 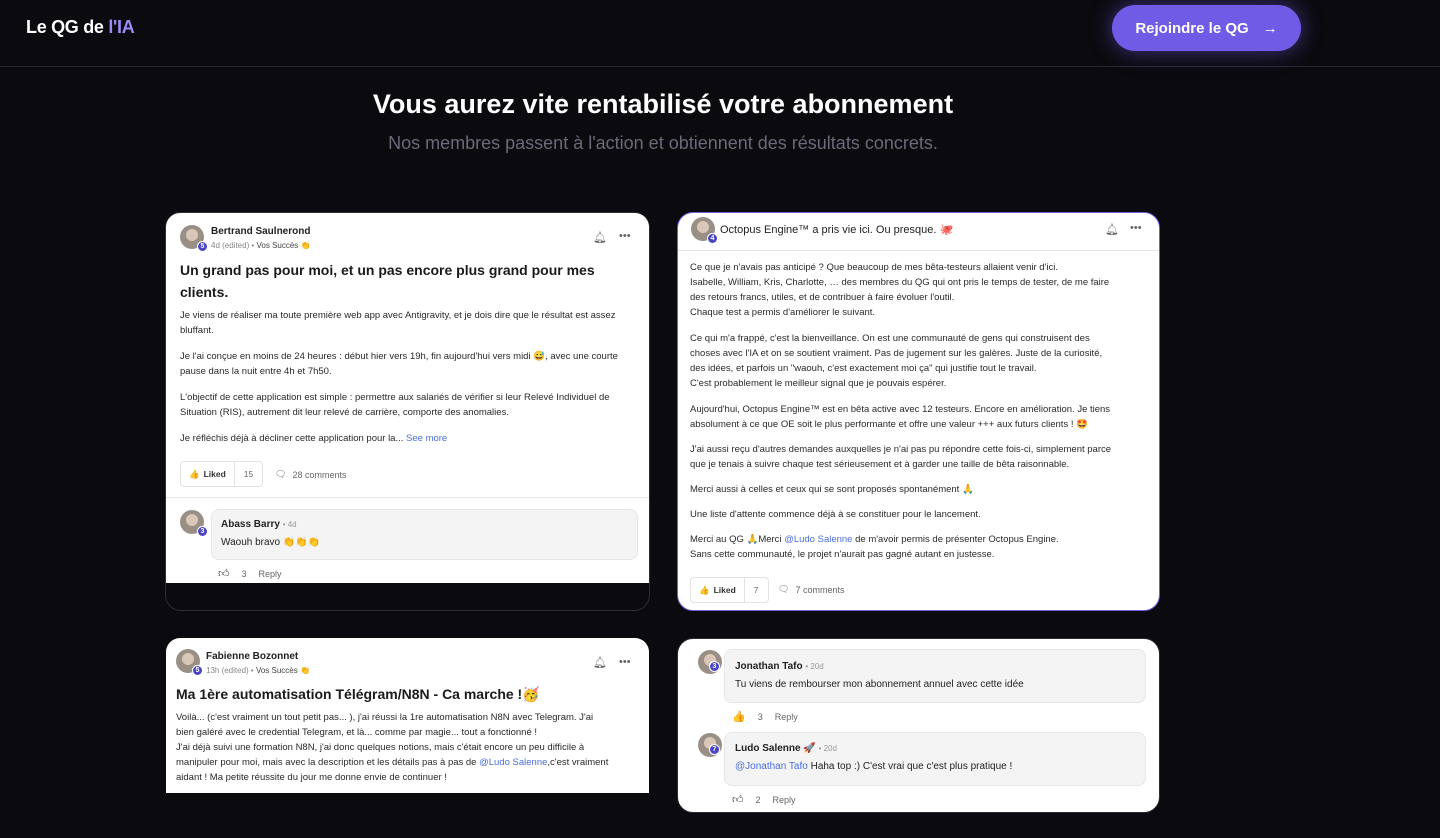 What do you see at coordinates (758, 799) in the screenshot?
I see `comment-like-count: 2` at bounding box center [758, 799].